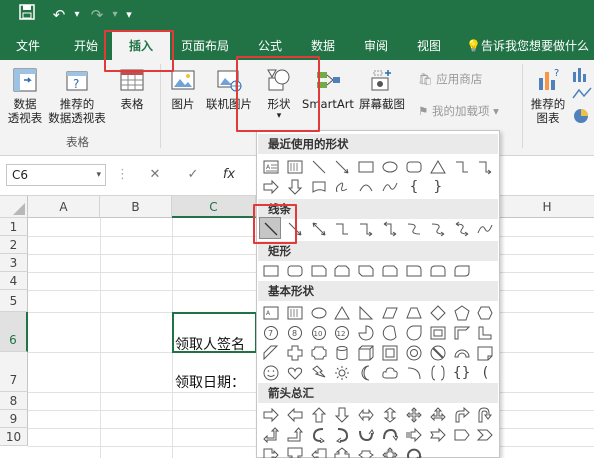  What do you see at coordinates (342, 353) in the screenshot?
I see `can-icon` at bounding box center [342, 353].